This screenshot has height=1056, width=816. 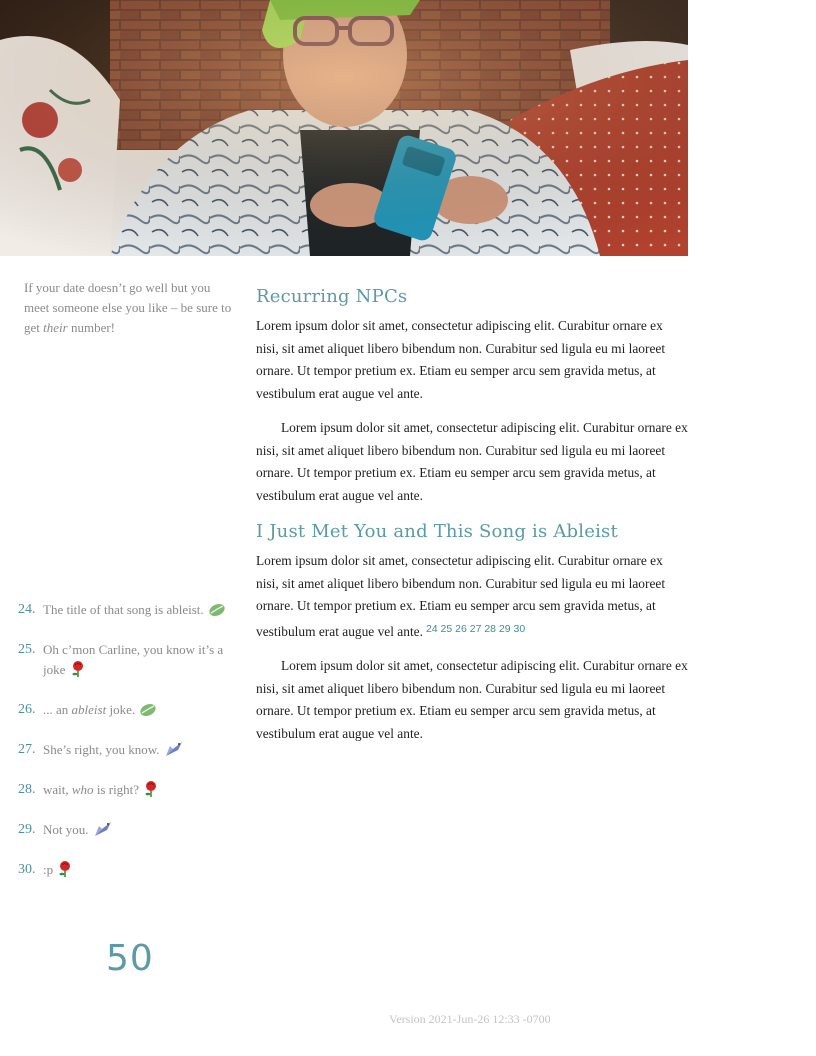 I want to click on section-heading-song-ableist: I Just Met You and This Song is Ableist, so click(x=437, y=531).